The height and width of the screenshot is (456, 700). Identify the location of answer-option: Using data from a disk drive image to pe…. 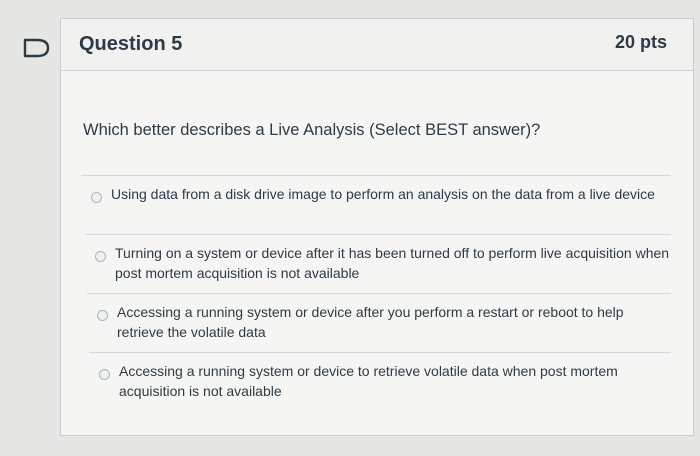
(376, 204).